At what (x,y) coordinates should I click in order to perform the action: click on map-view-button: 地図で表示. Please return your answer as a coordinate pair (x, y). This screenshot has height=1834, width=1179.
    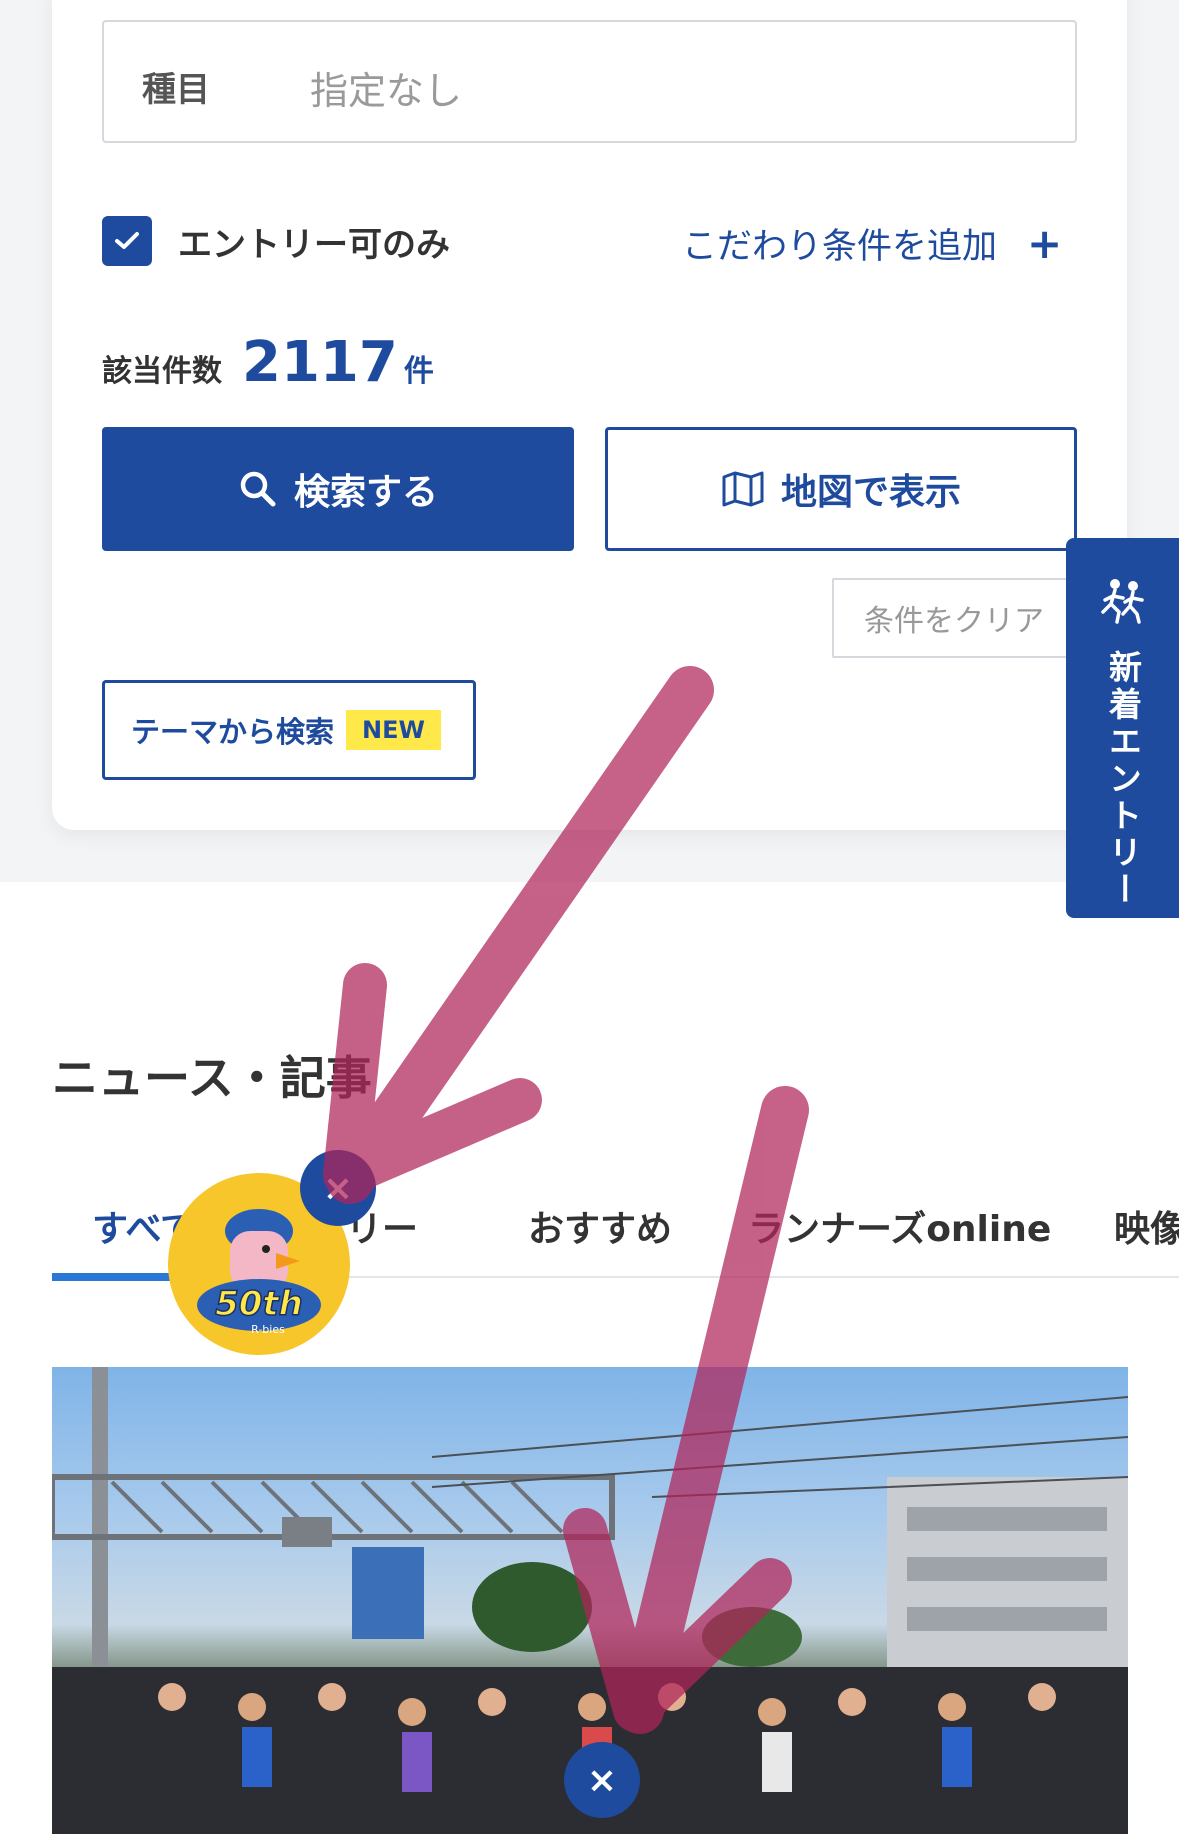
    Looking at the image, I should click on (841, 489).